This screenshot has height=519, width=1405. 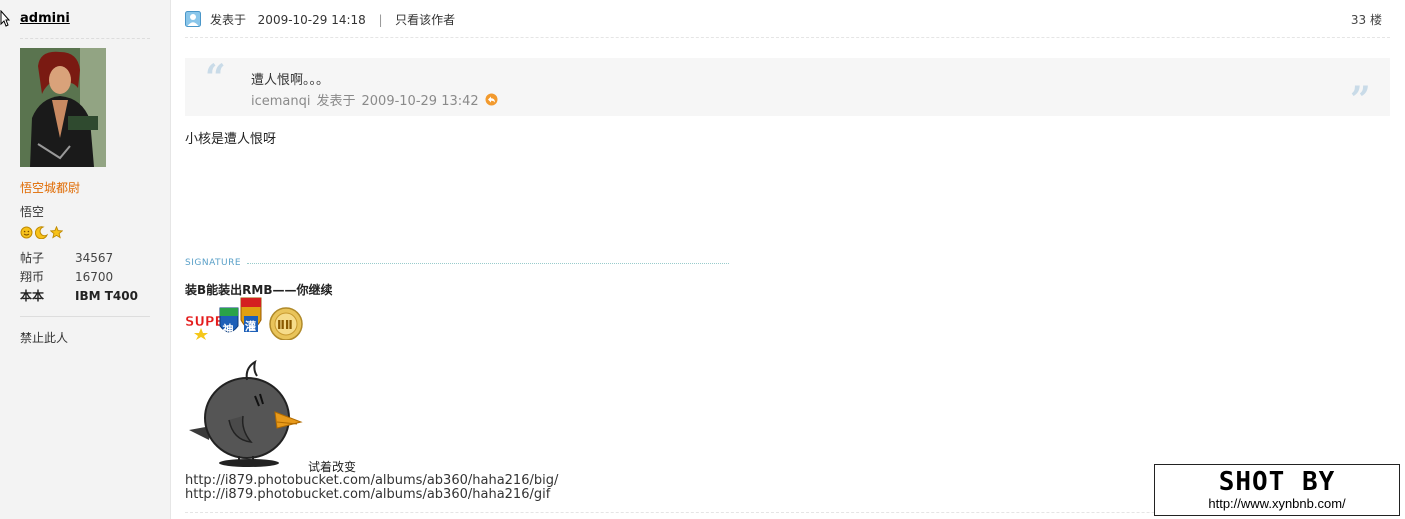 What do you see at coordinates (45, 18) in the screenshot?
I see `author-username-link: admini` at bounding box center [45, 18].